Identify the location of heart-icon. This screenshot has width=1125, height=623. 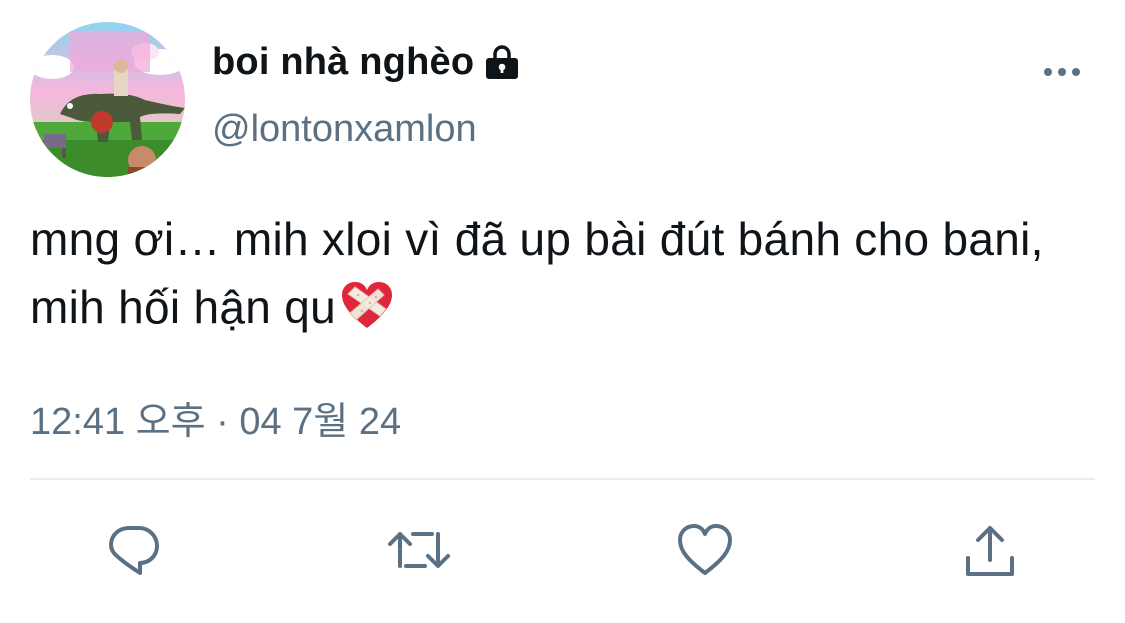
(705, 549).